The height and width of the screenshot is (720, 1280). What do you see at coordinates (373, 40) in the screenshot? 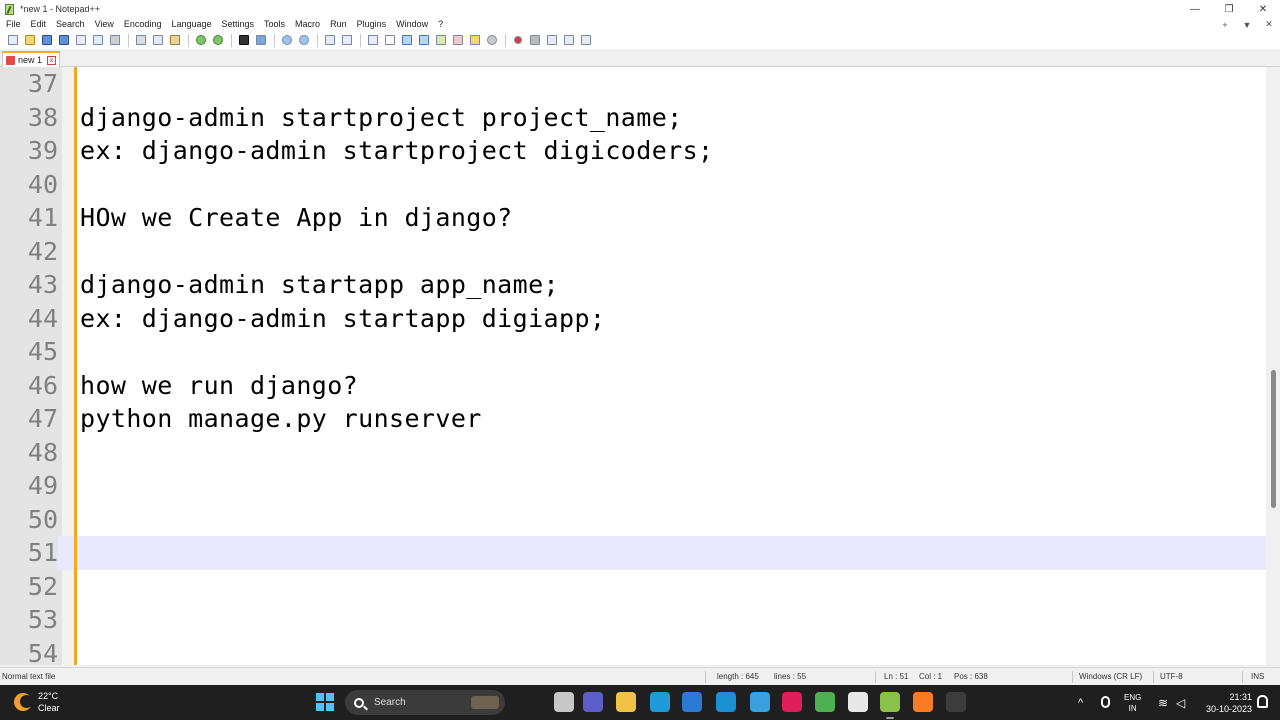
I see `word-wrap-icon` at bounding box center [373, 40].